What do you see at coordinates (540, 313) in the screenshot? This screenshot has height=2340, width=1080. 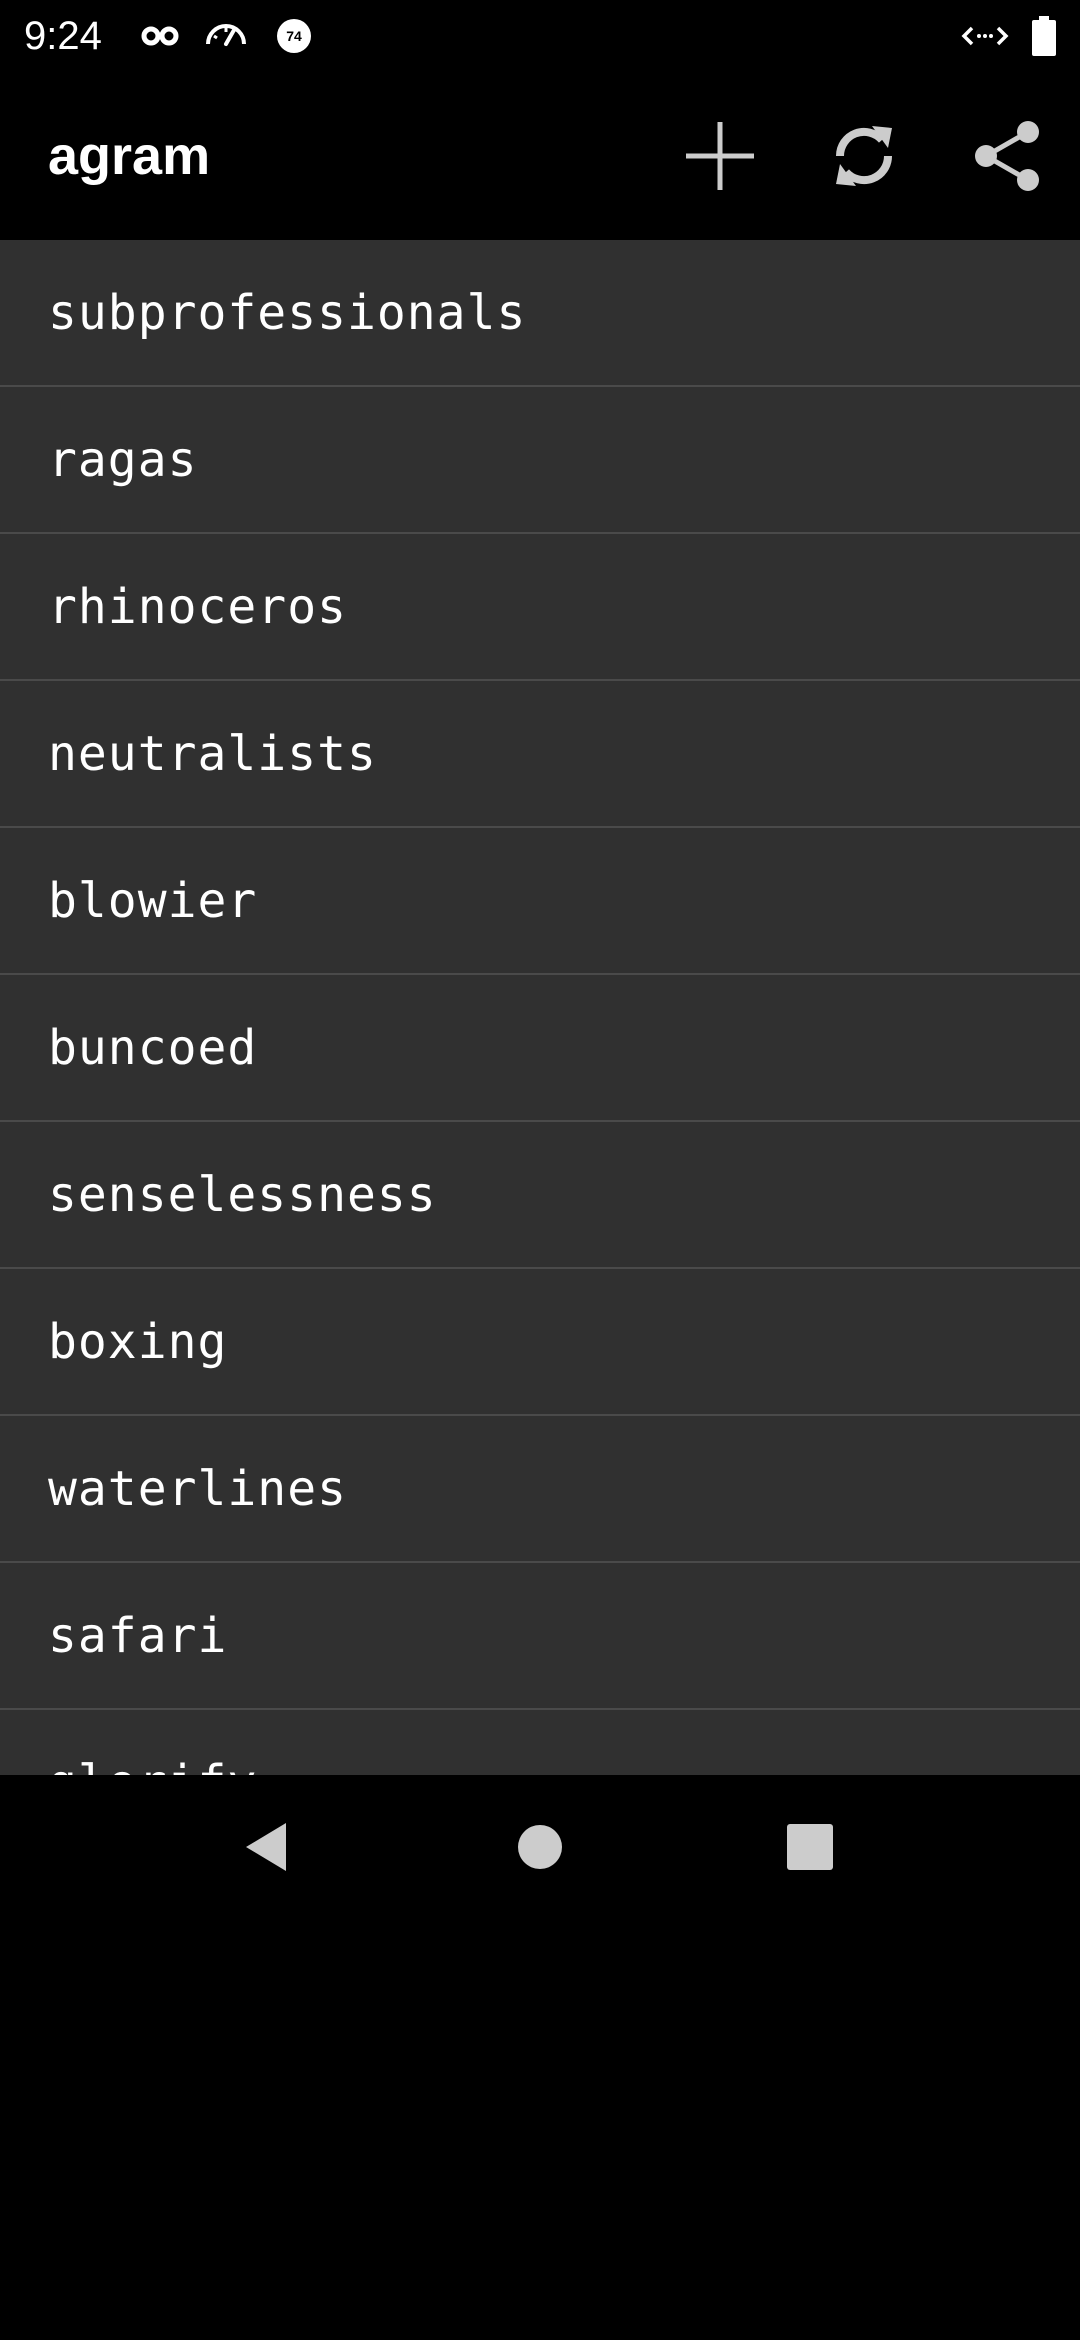 I see `list-item: subprofessionals` at bounding box center [540, 313].